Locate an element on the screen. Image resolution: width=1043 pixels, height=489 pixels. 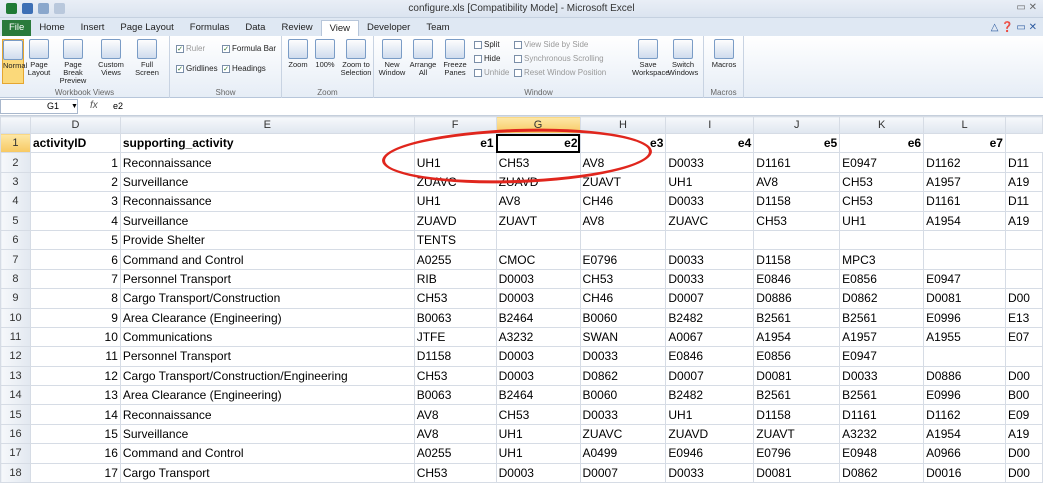
cell: B2482 is located at coordinates (710, 395).